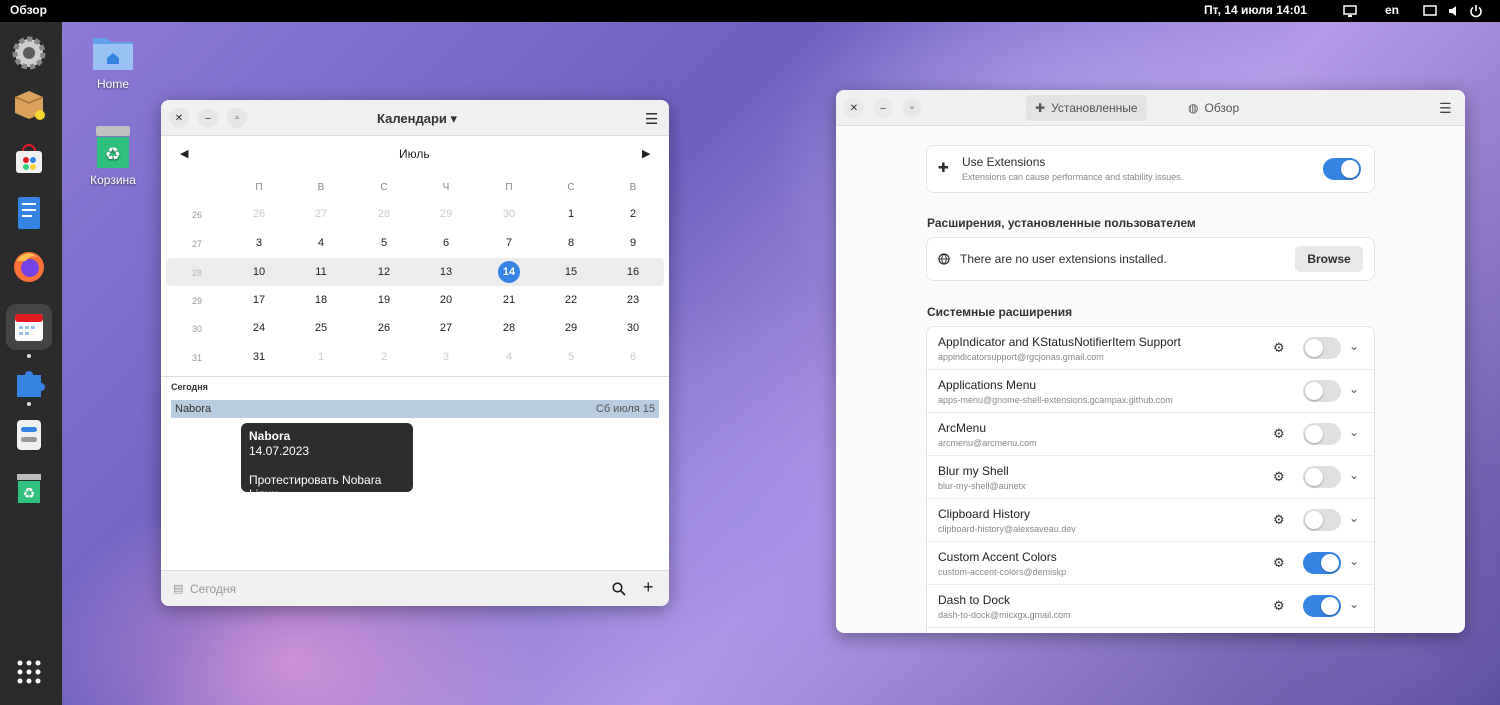  I want to click on calendar-day: 15, so click(571, 272).